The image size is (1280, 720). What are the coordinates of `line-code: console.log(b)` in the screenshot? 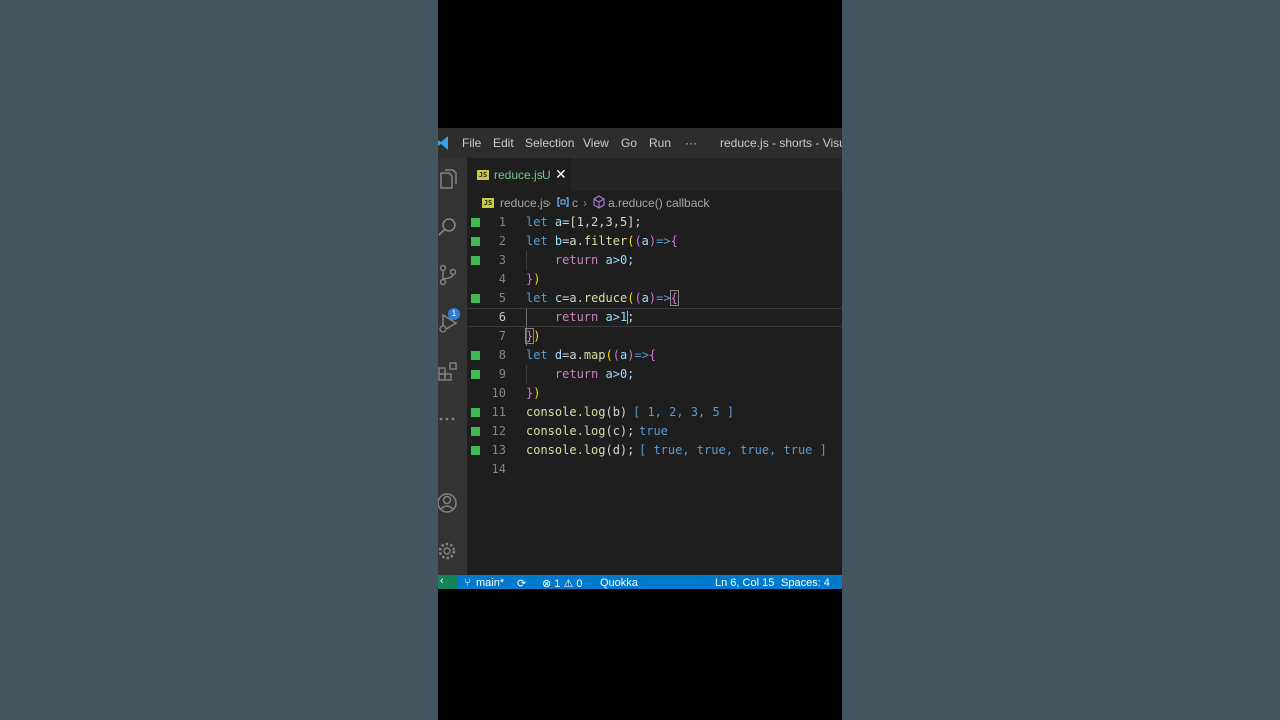 It's located at (577, 412).